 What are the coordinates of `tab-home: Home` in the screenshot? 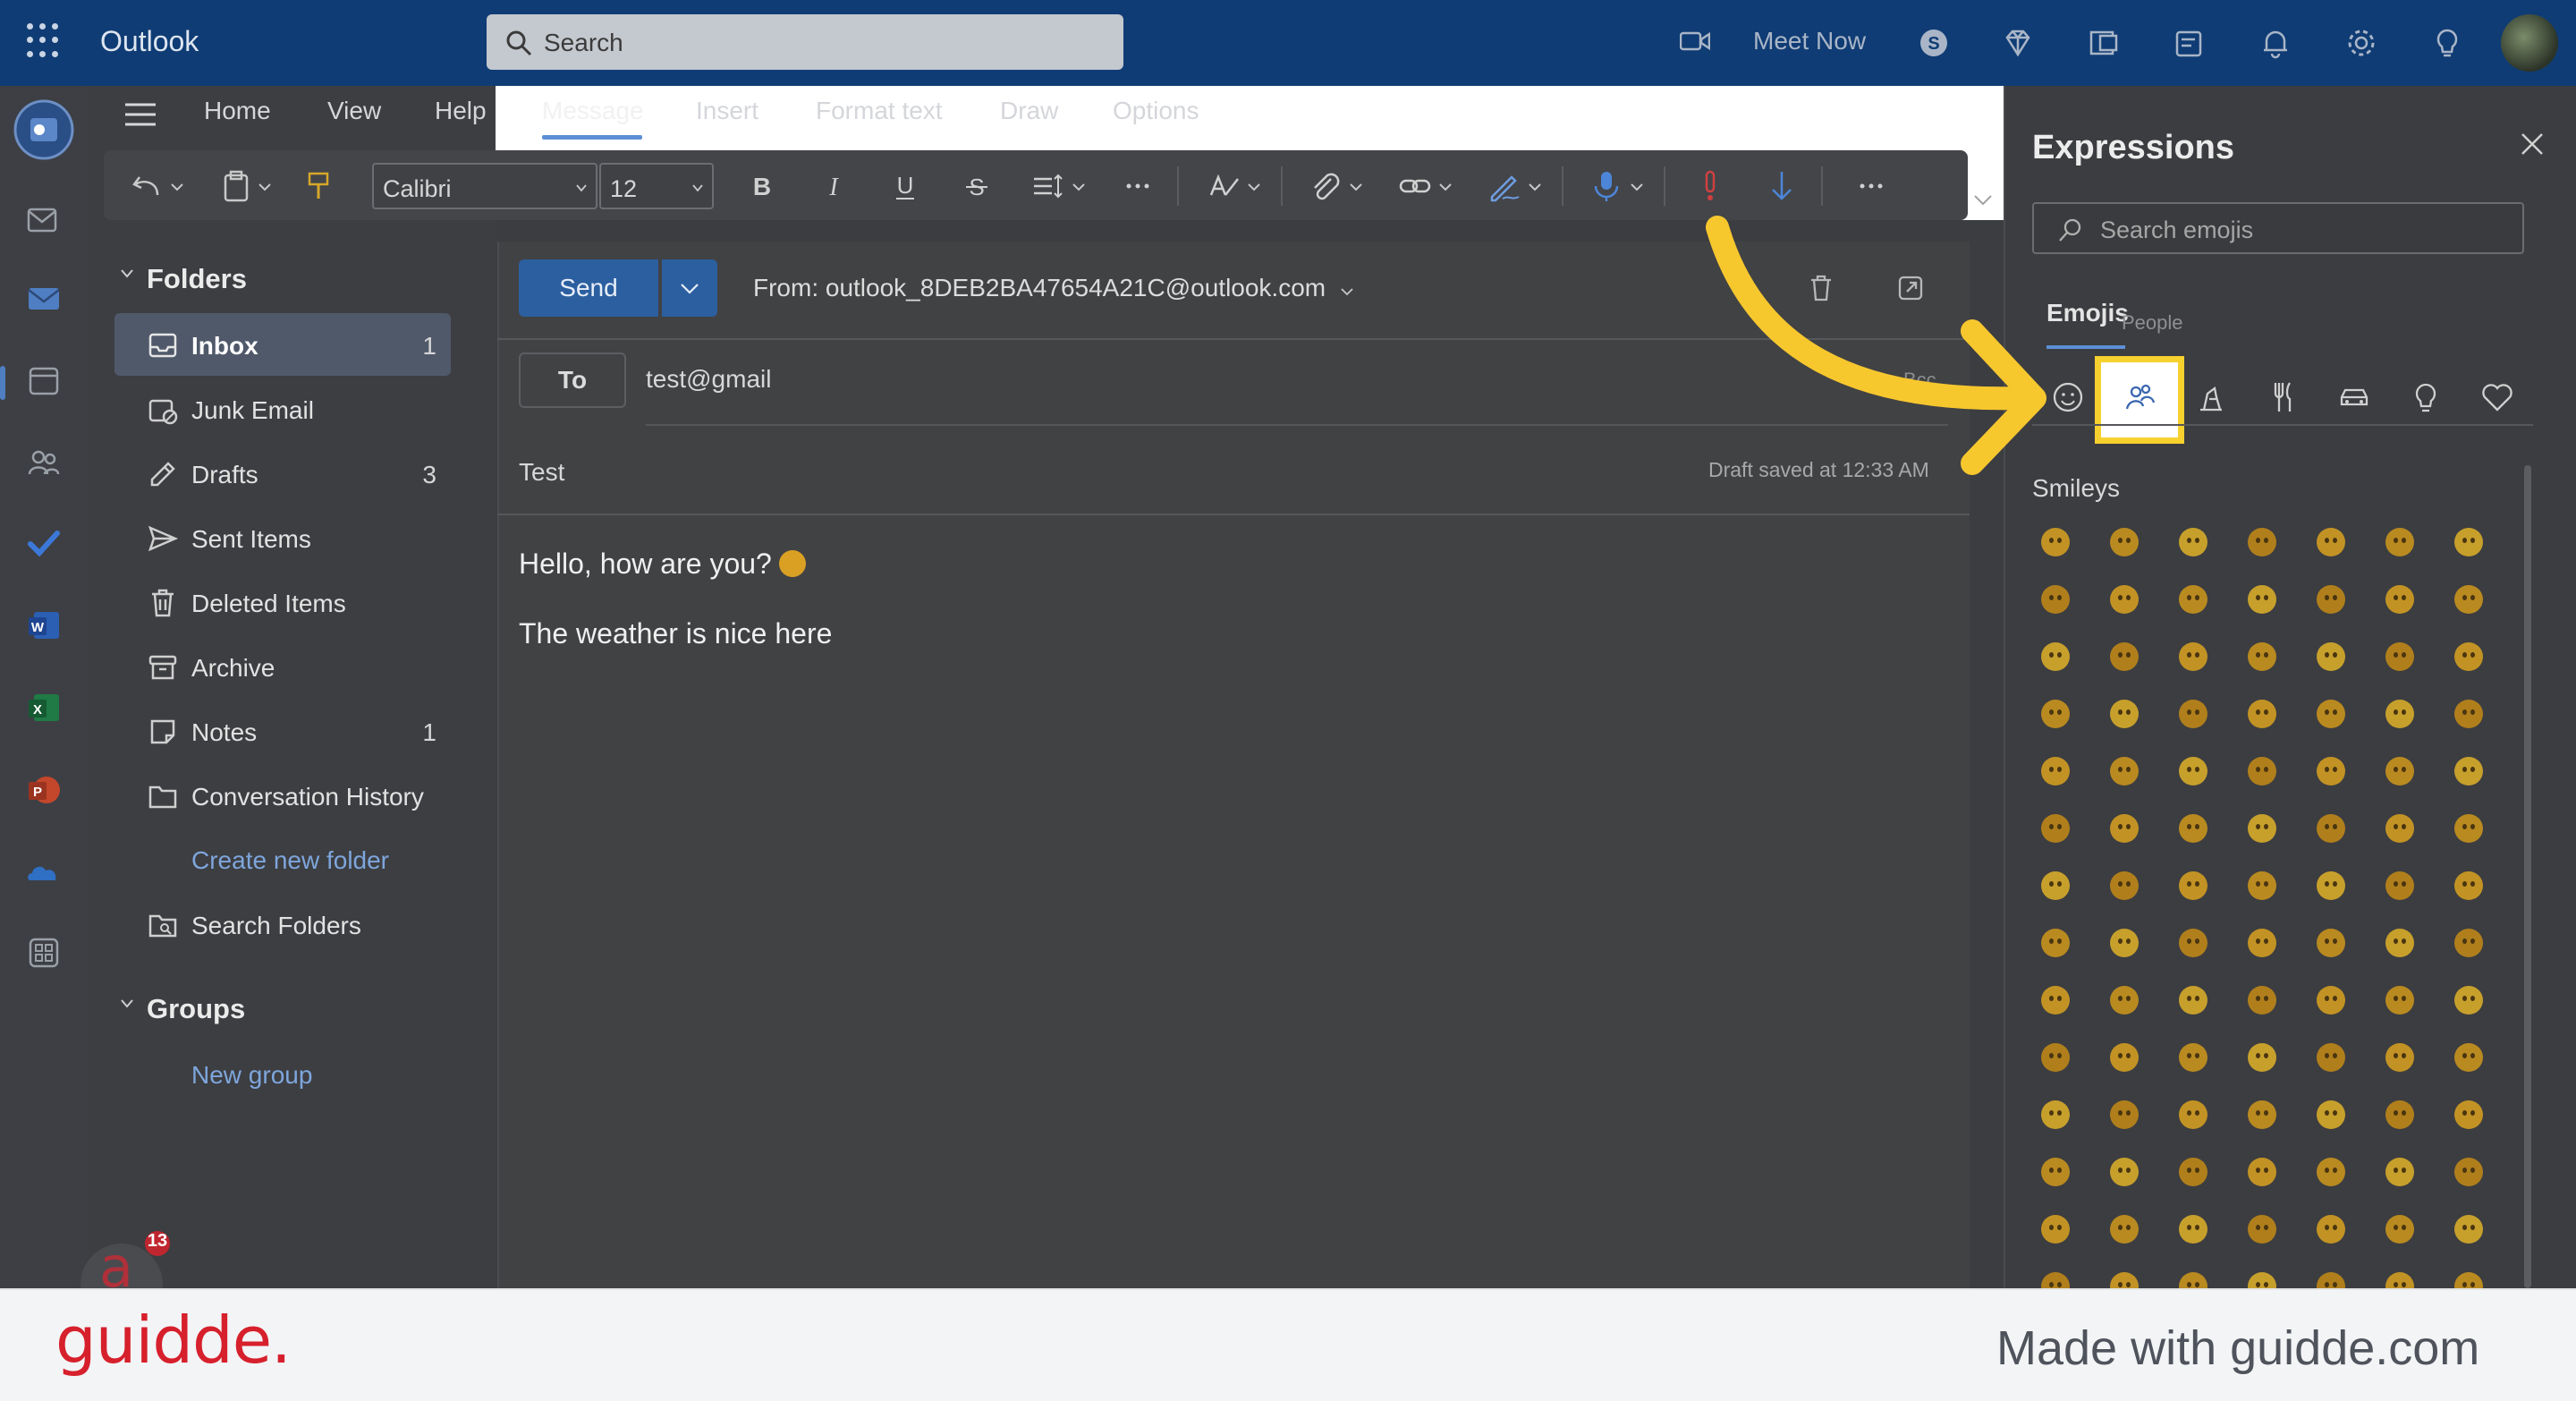 It's located at (237, 111).